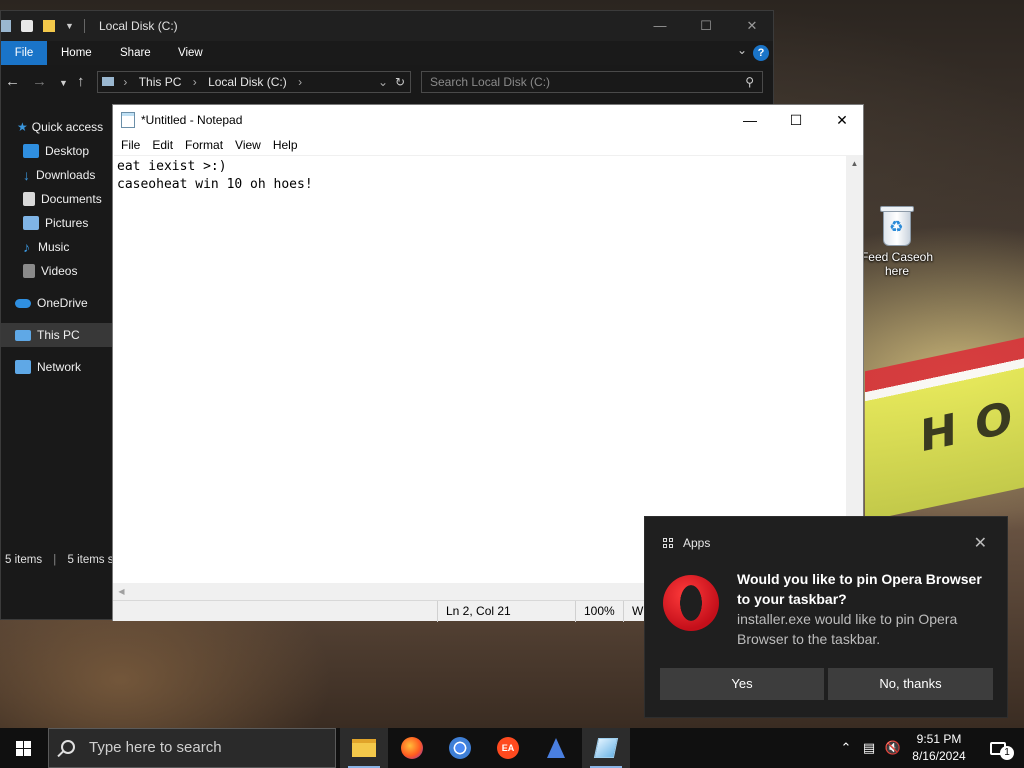 The image size is (1024, 768). Describe the element at coordinates (460, 748) in the screenshot. I see `taskbar-chrome` at that location.